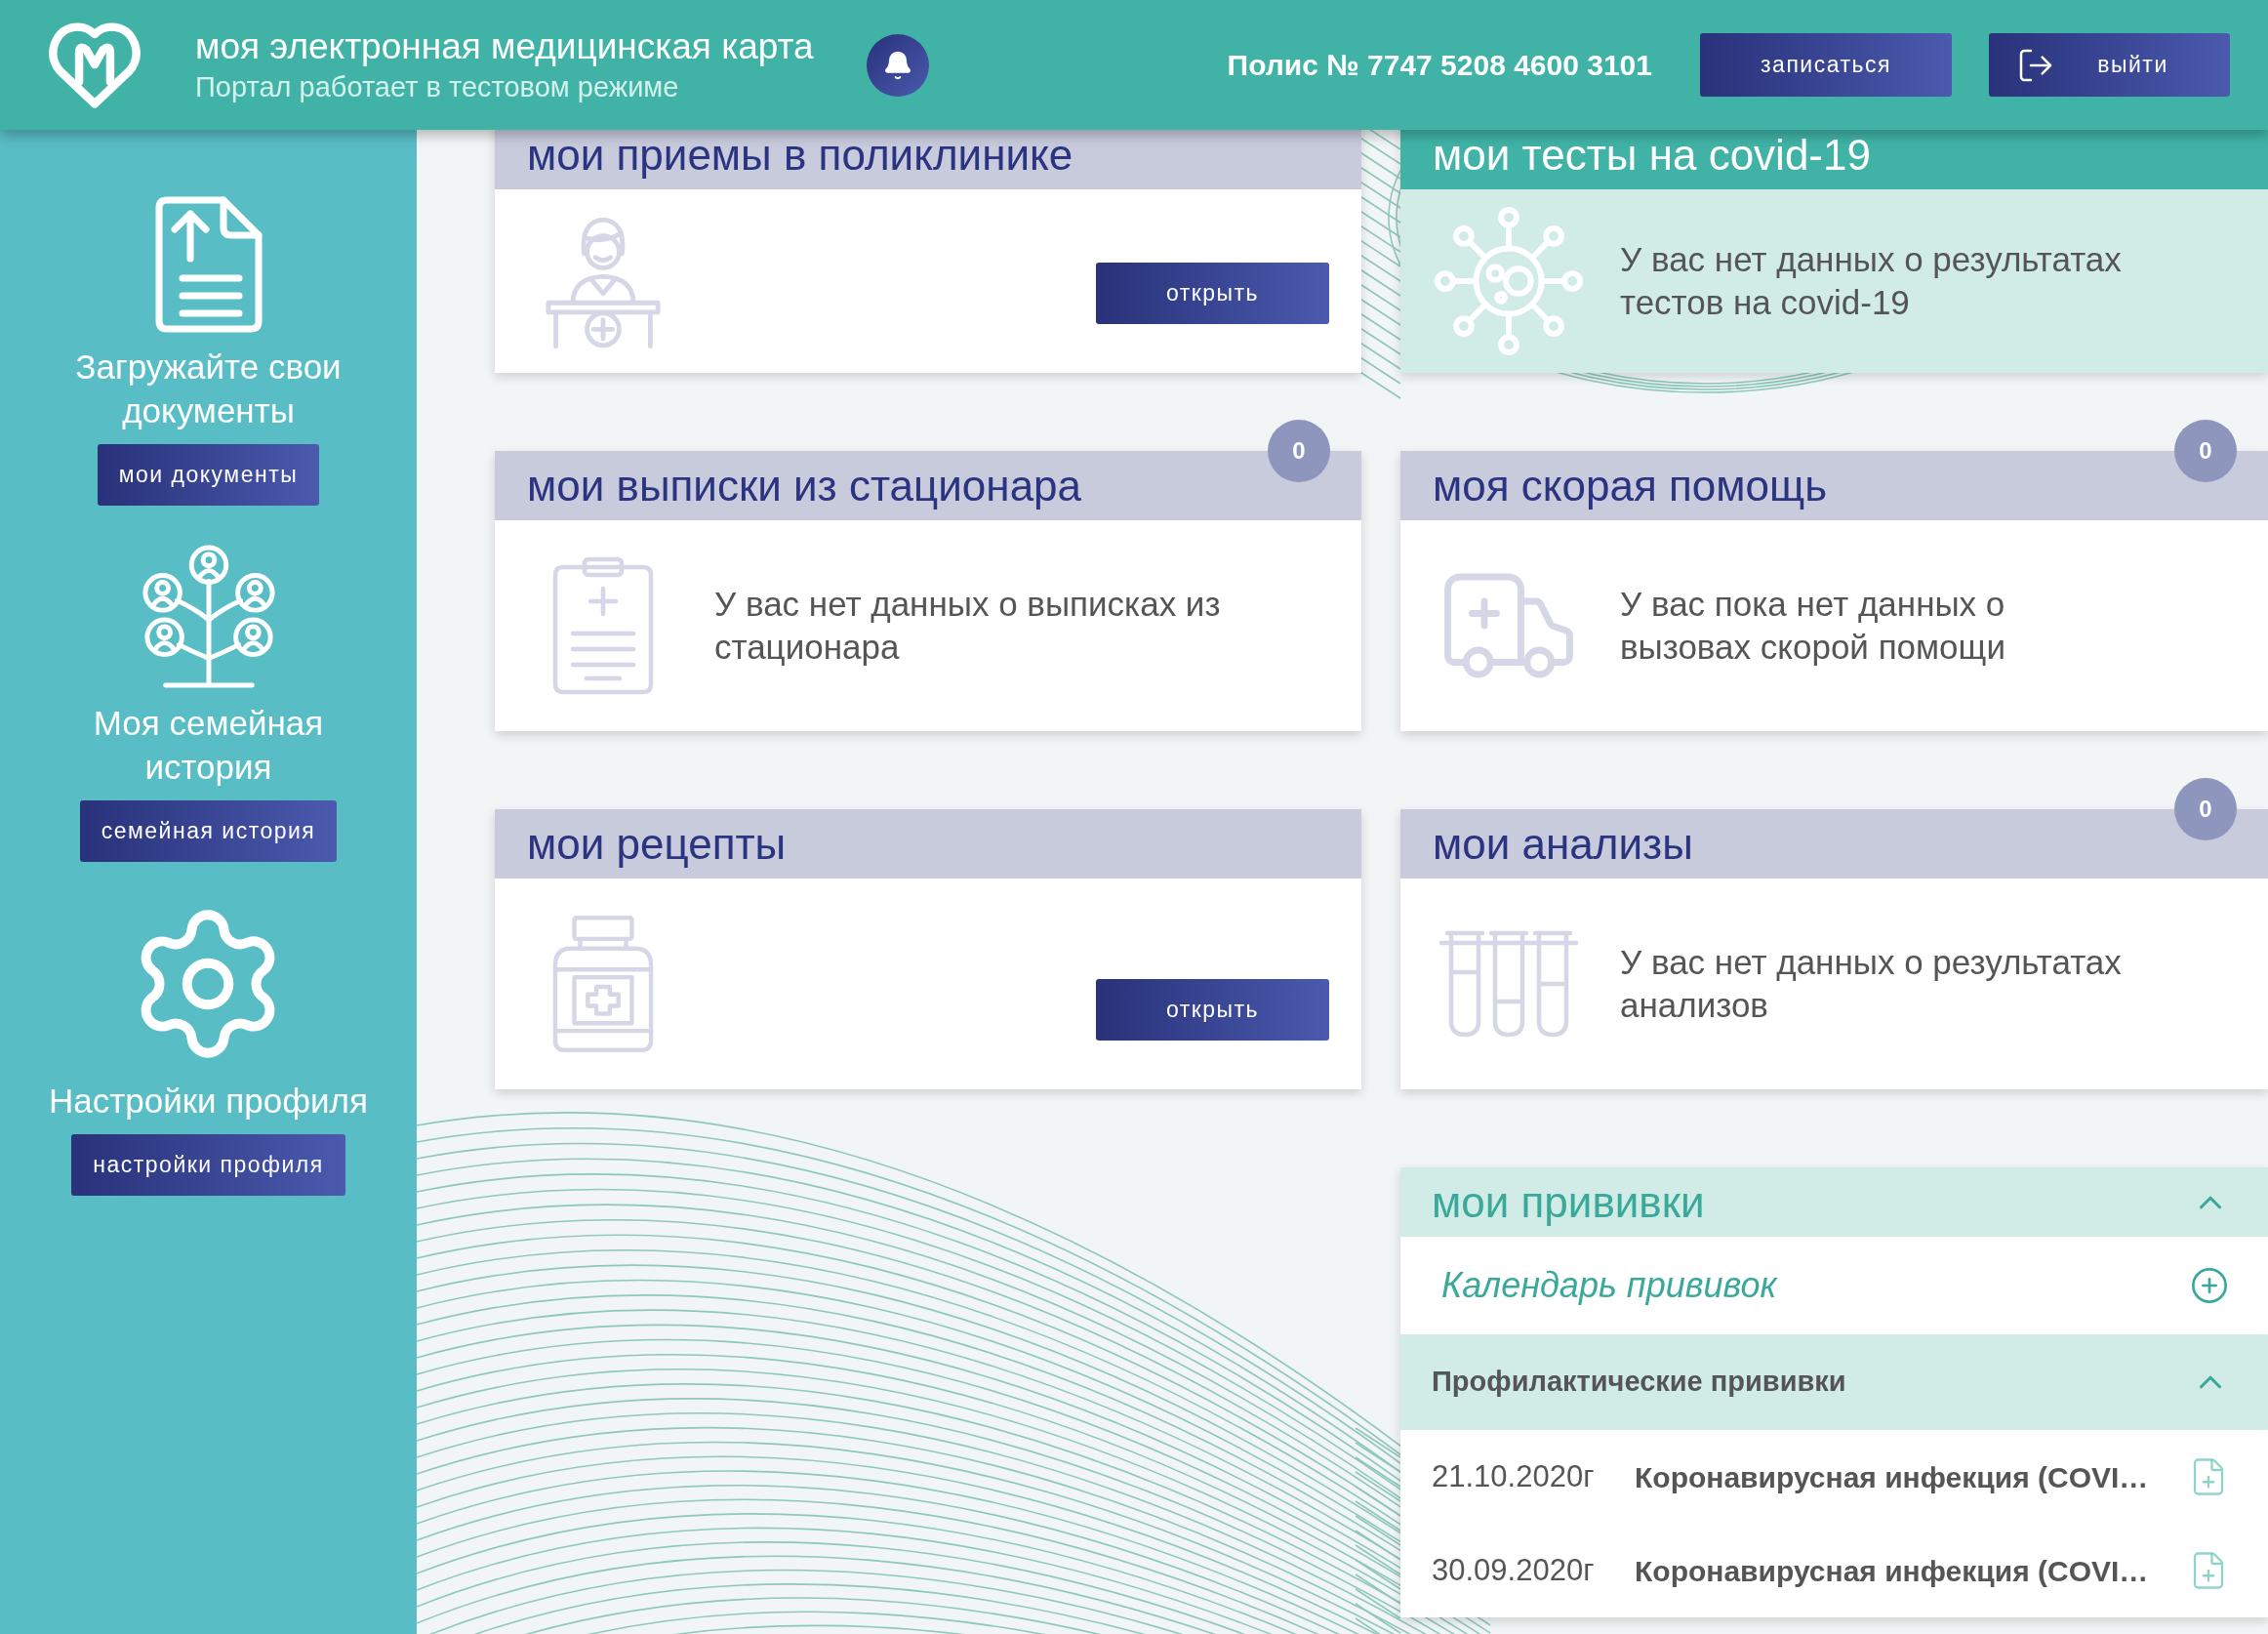 This screenshot has width=2268, height=1634. Describe the element at coordinates (898, 65) in the screenshot. I see `bell-icon` at that location.